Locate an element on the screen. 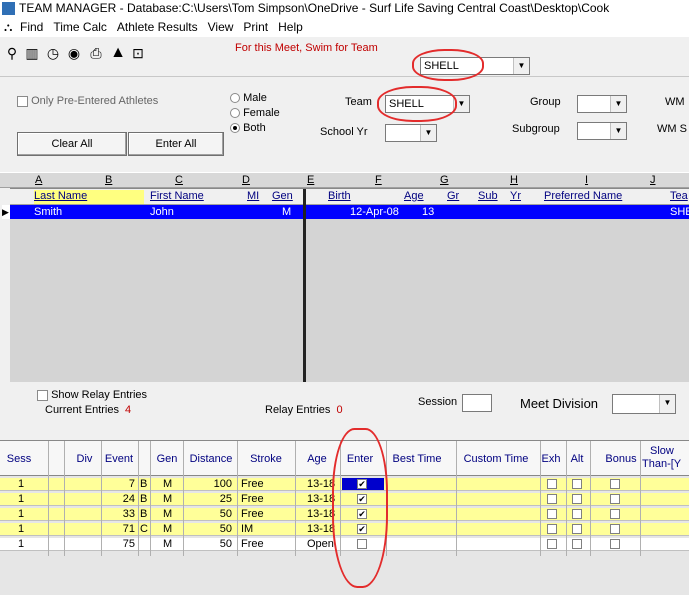 This screenshot has width=689, height=595. menu-view: View is located at coordinates (221, 27).